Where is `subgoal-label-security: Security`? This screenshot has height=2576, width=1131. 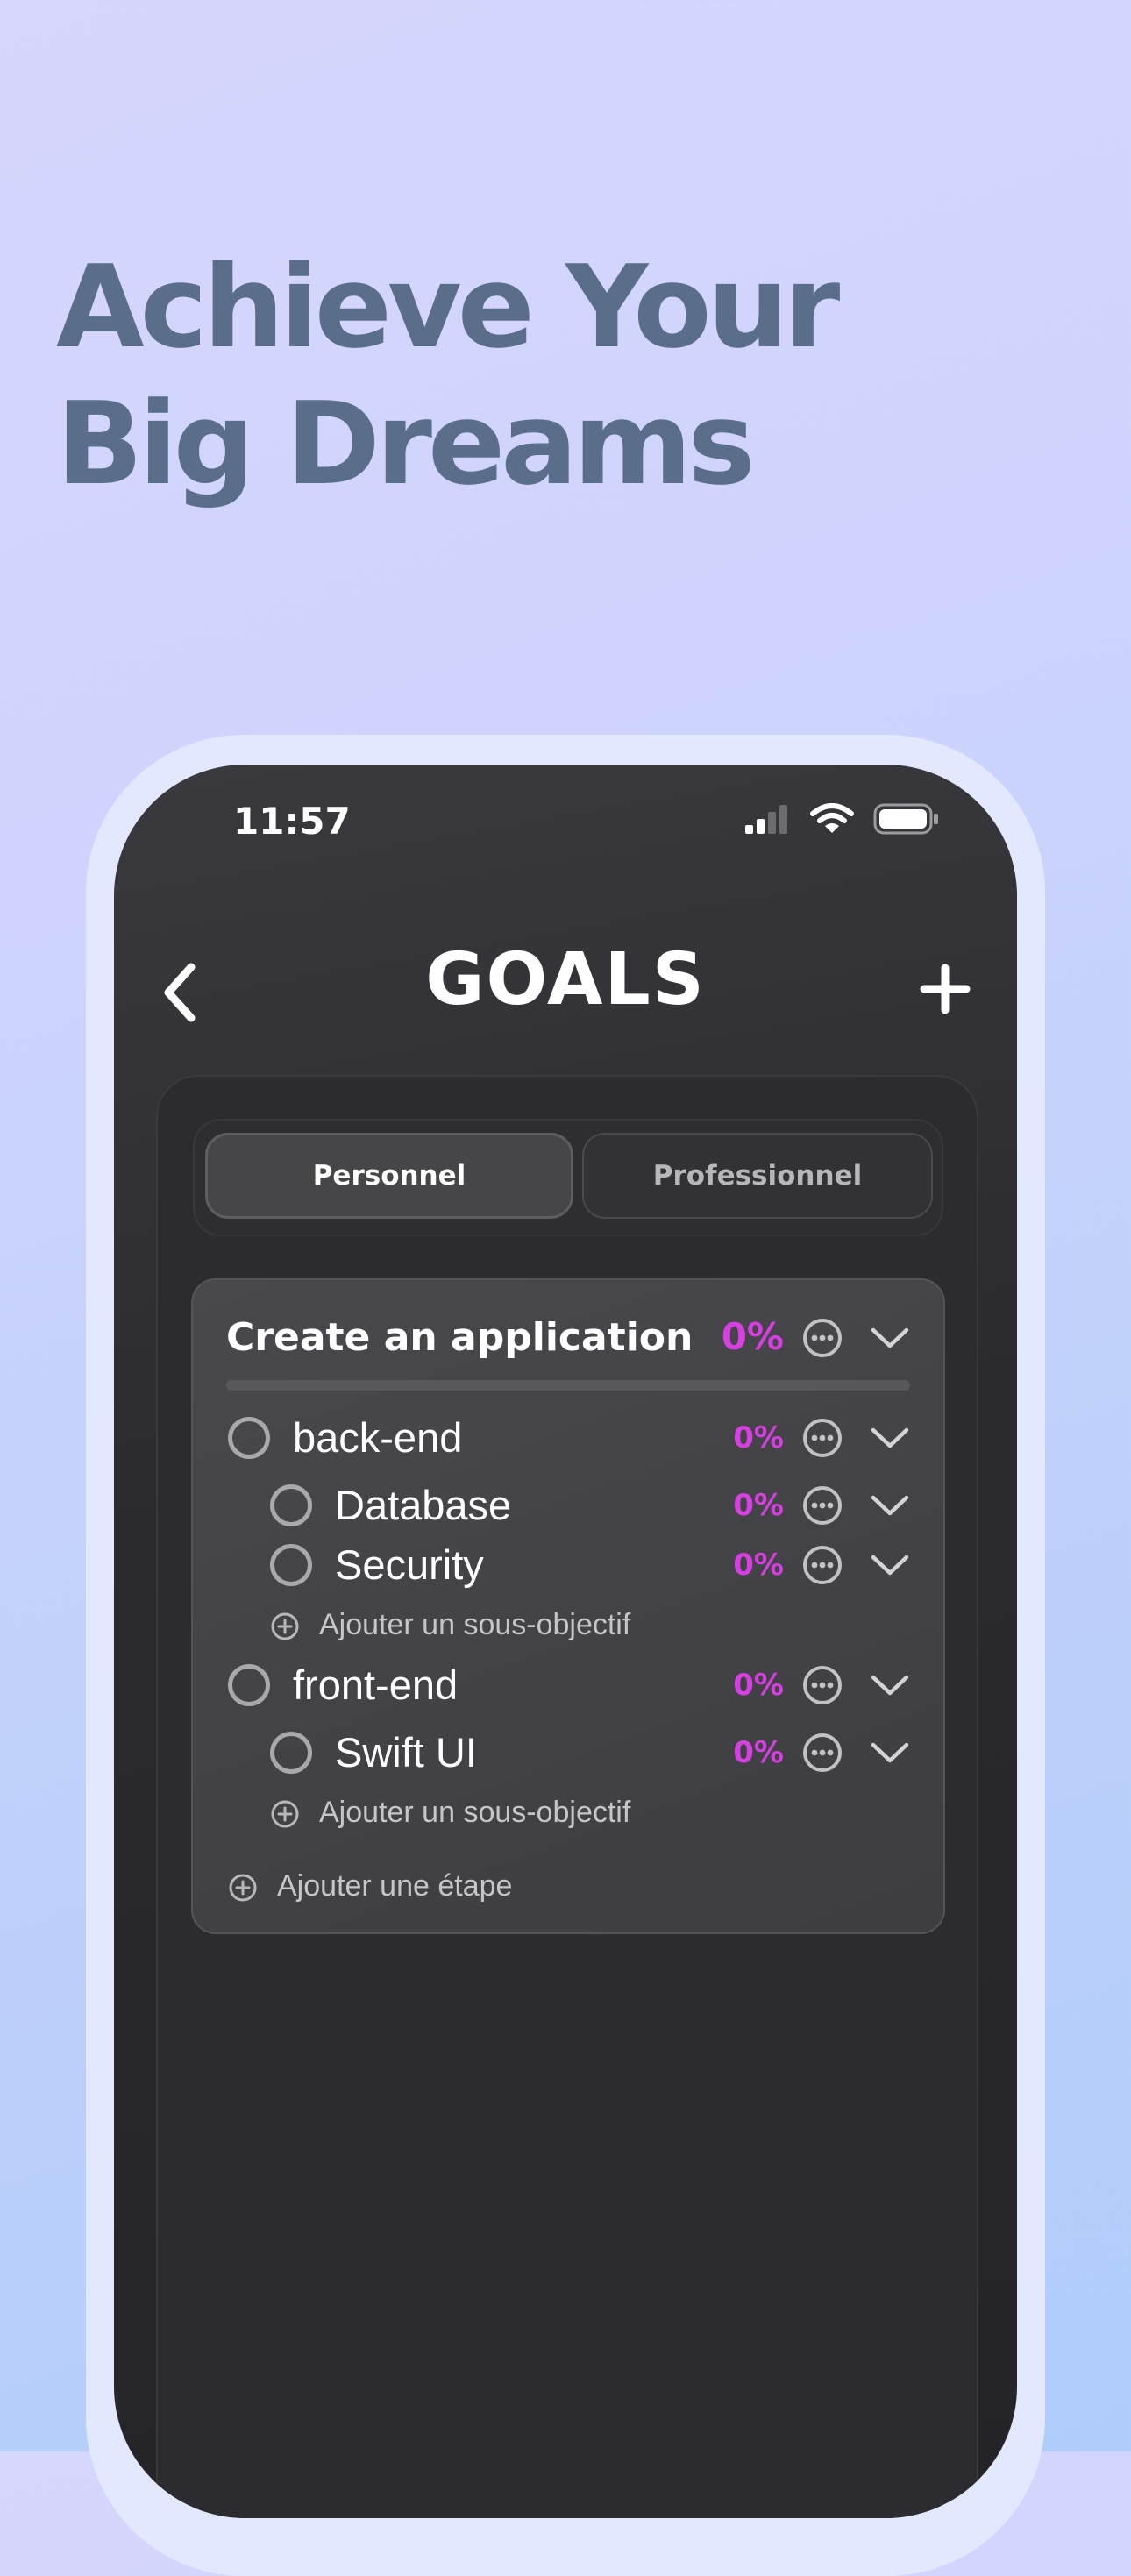
subgoal-label-security: Security is located at coordinates (409, 1564).